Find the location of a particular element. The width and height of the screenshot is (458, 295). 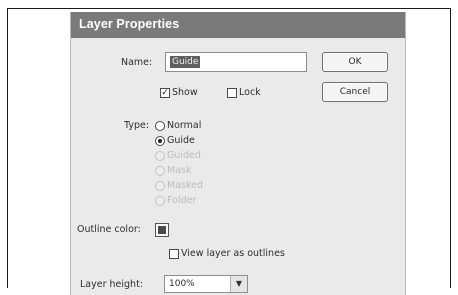

outline-color-fill is located at coordinates (162, 230).